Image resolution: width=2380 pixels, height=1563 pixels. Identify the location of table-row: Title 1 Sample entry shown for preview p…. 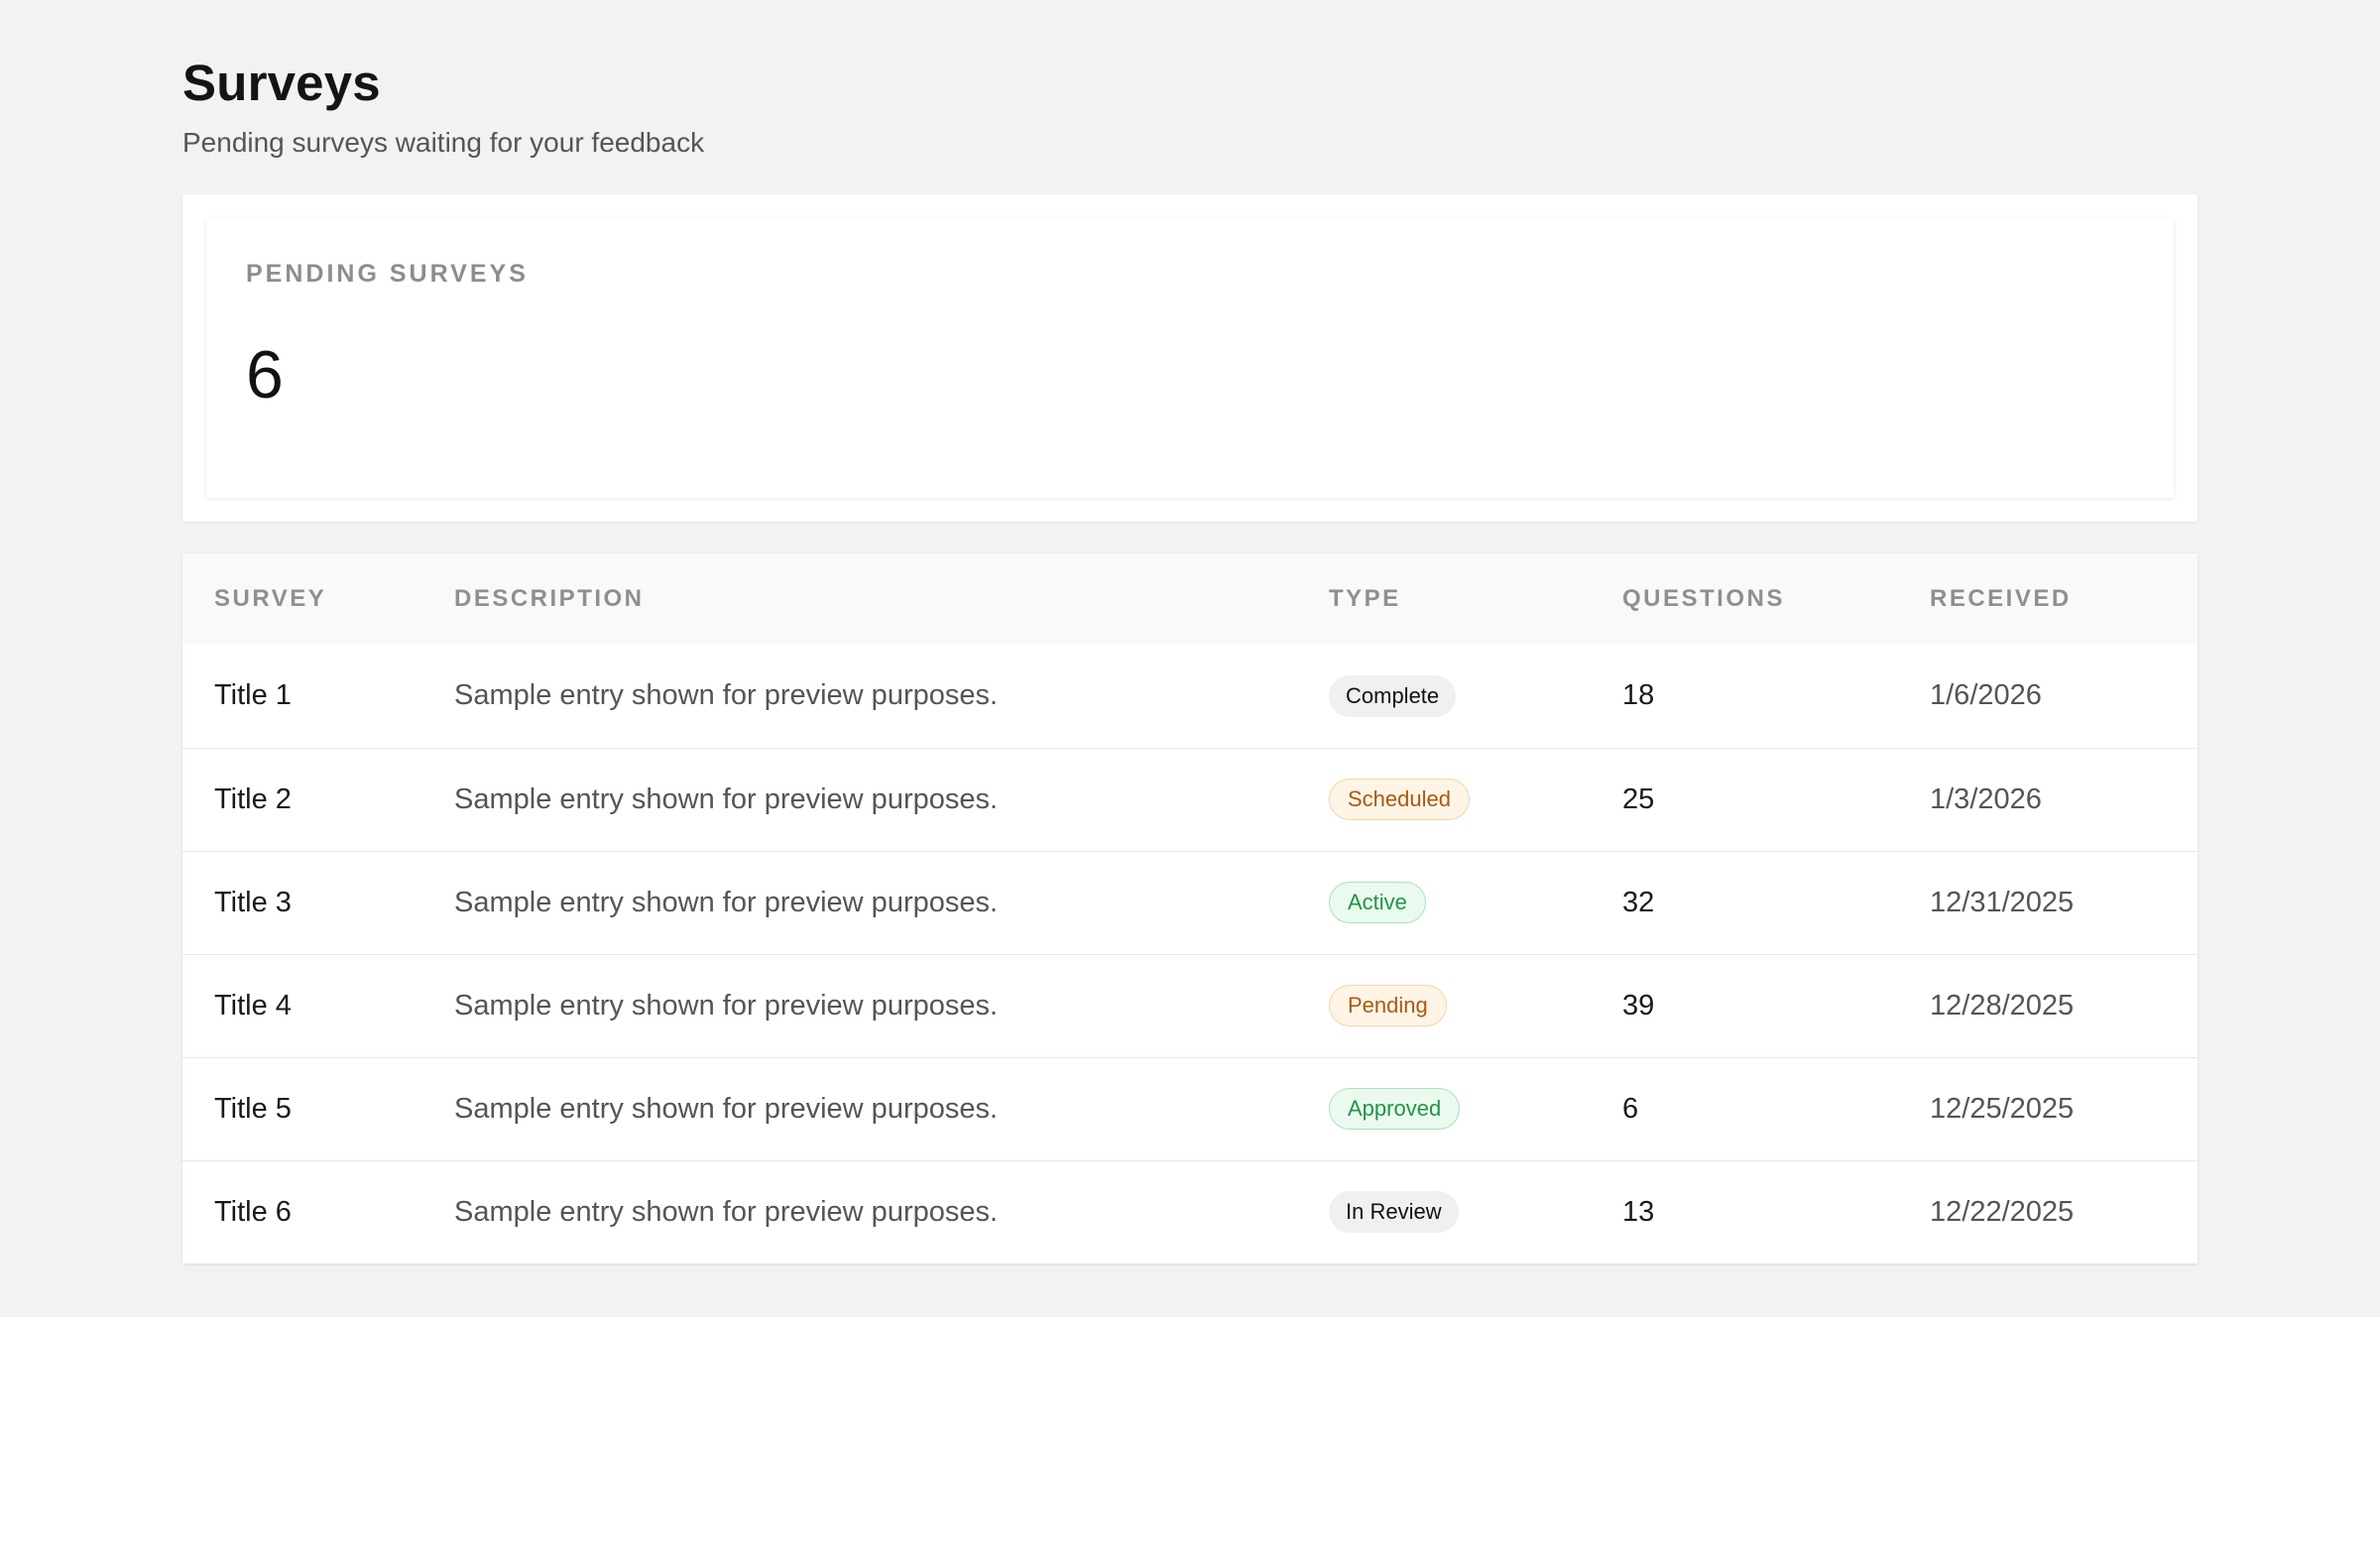
(1190, 696).